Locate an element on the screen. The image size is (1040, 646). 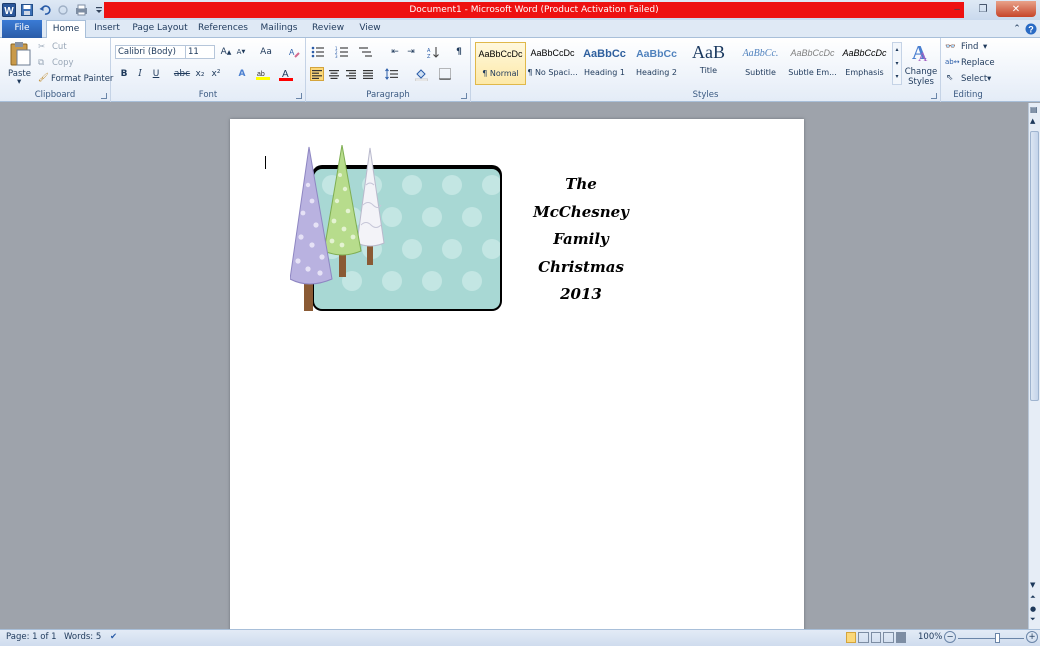
numbering-icon: 123 is located at coordinates (341, 52).